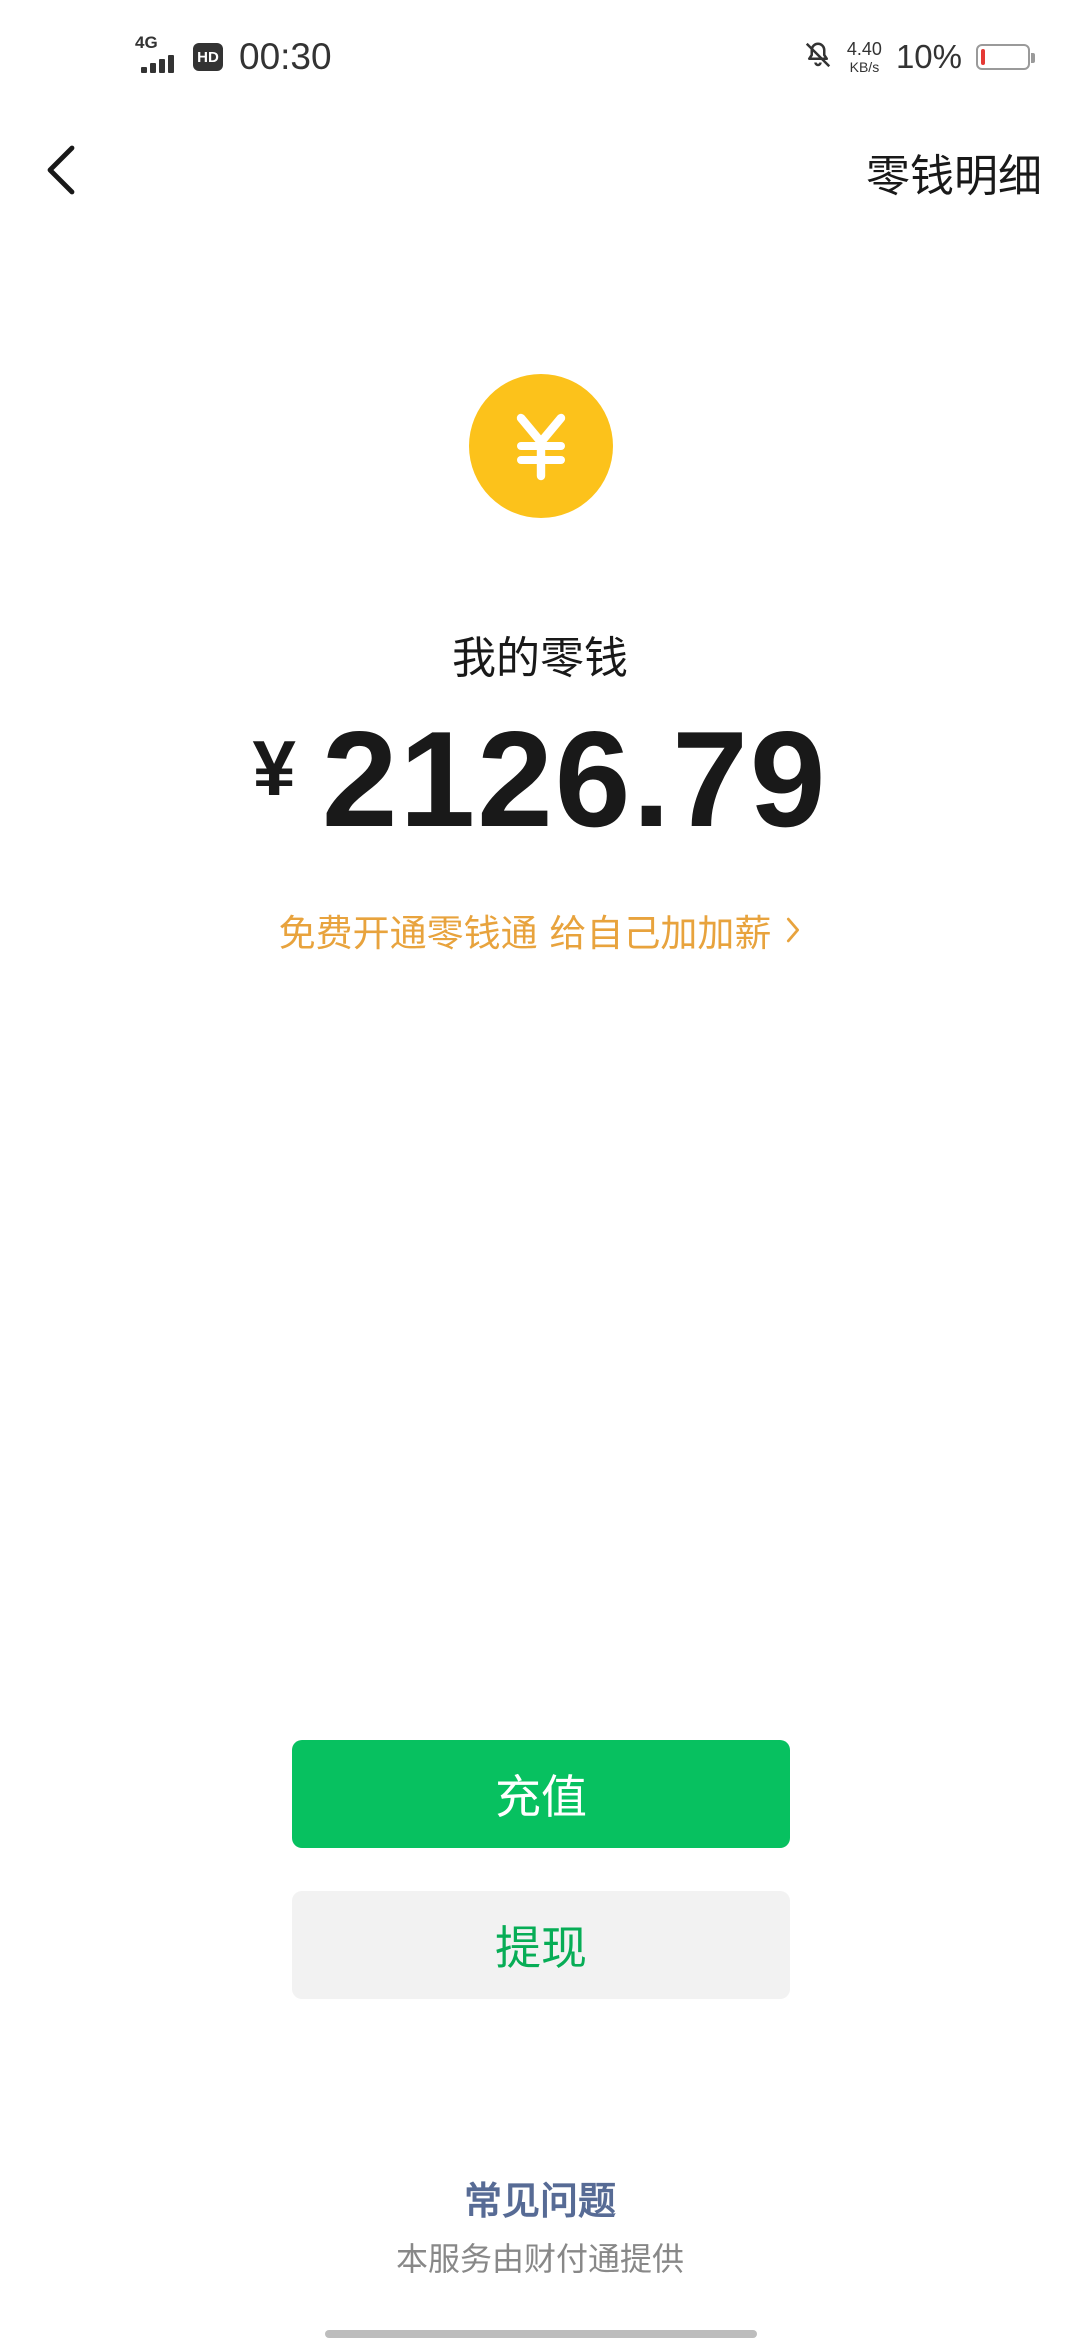  I want to click on status-time: 00:30, so click(285, 56).